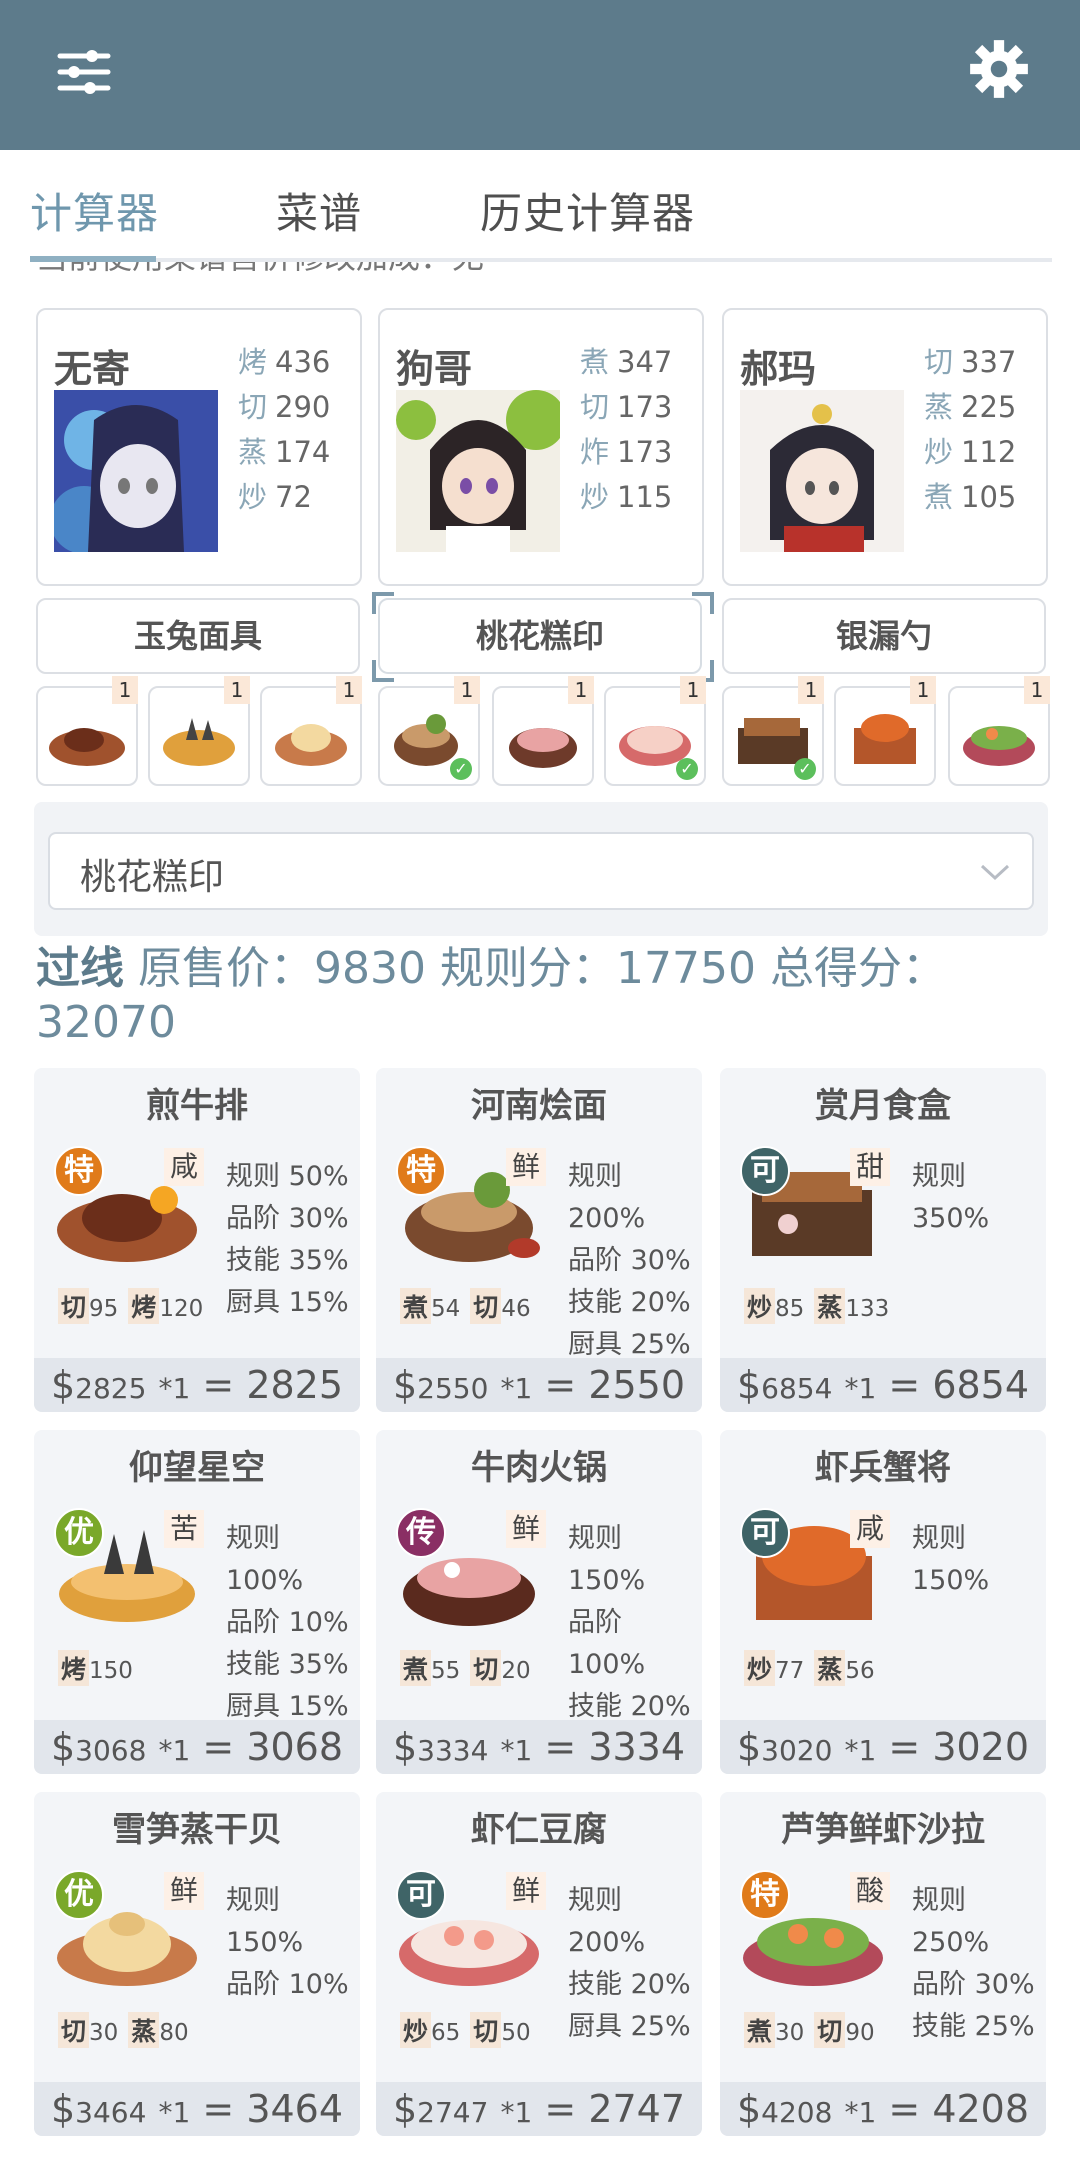 This screenshot has width=1080, height=2160. What do you see at coordinates (95, 1668) in the screenshot?
I see `skill-requirement: 烤 150` at bounding box center [95, 1668].